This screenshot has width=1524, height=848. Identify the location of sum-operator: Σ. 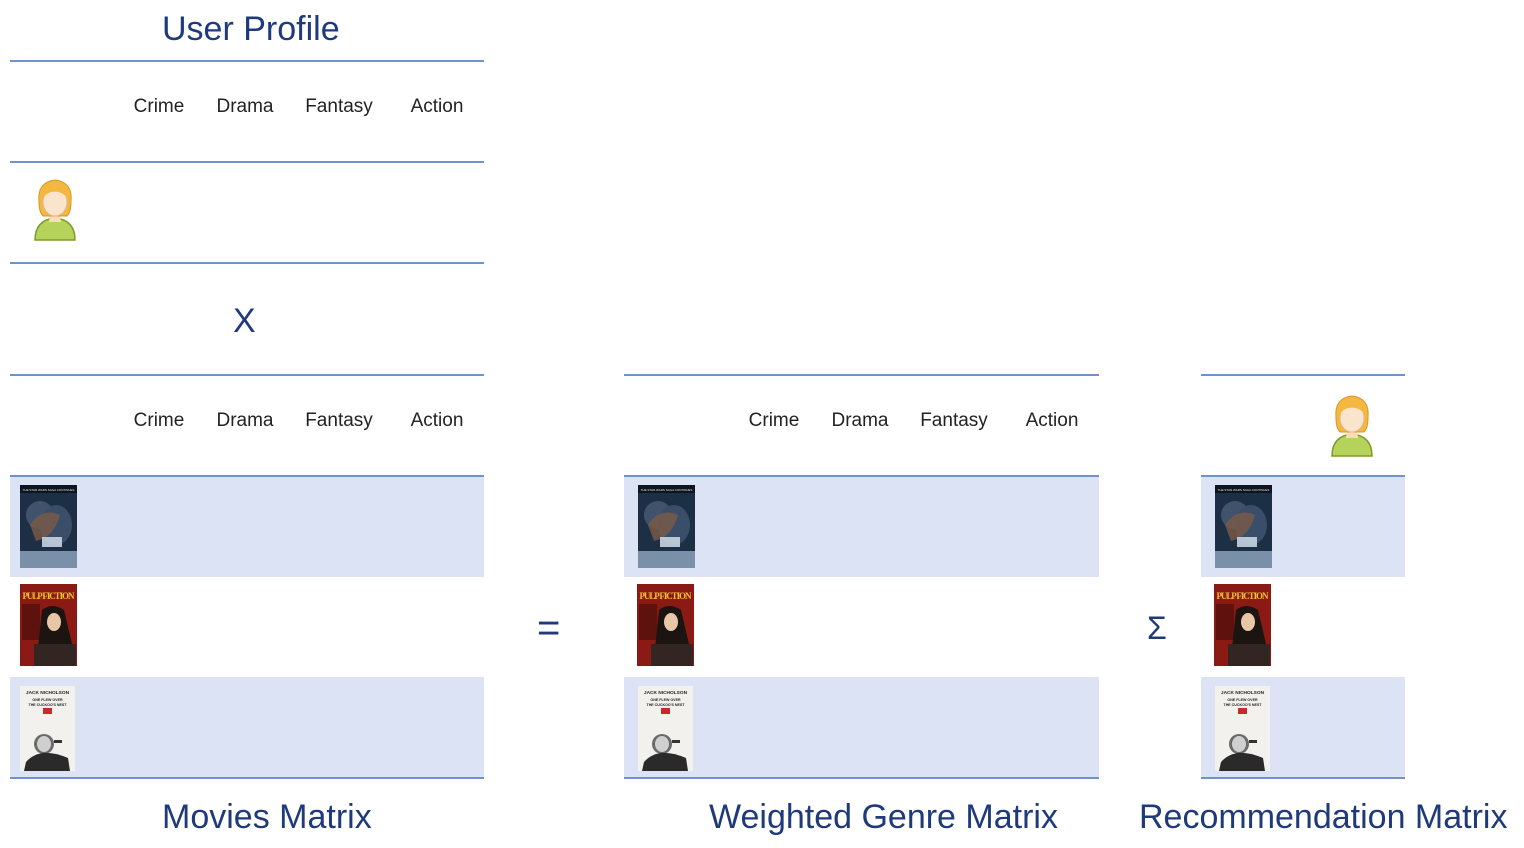
(1157, 628).